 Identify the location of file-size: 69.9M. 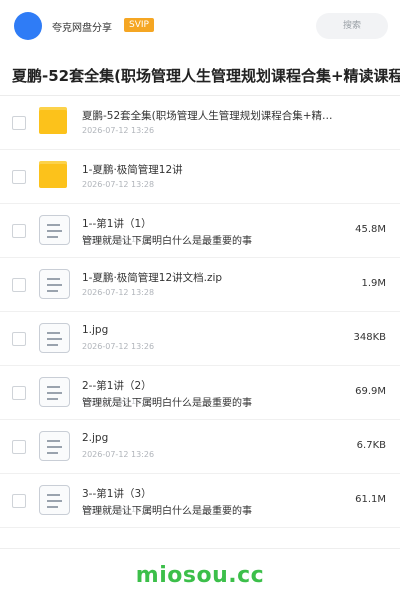
(370, 391).